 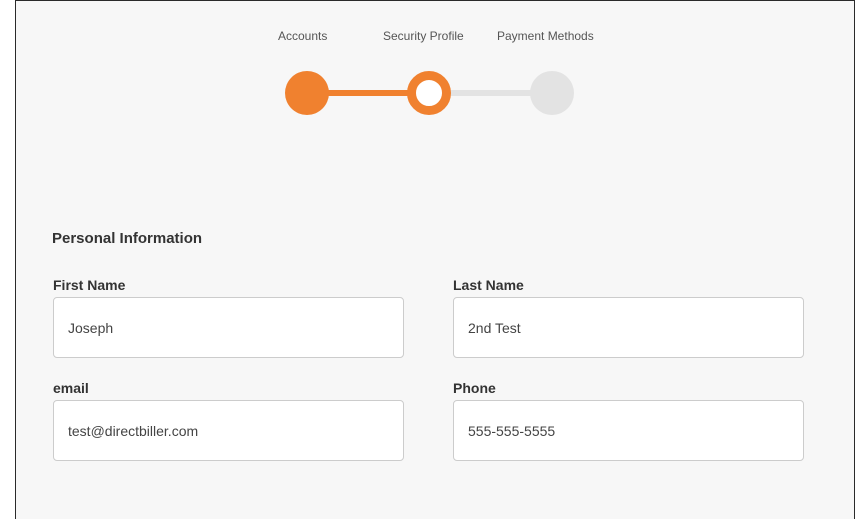 What do you see at coordinates (228, 430) in the screenshot?
I see `email-input` at bounding box center [228, 430].